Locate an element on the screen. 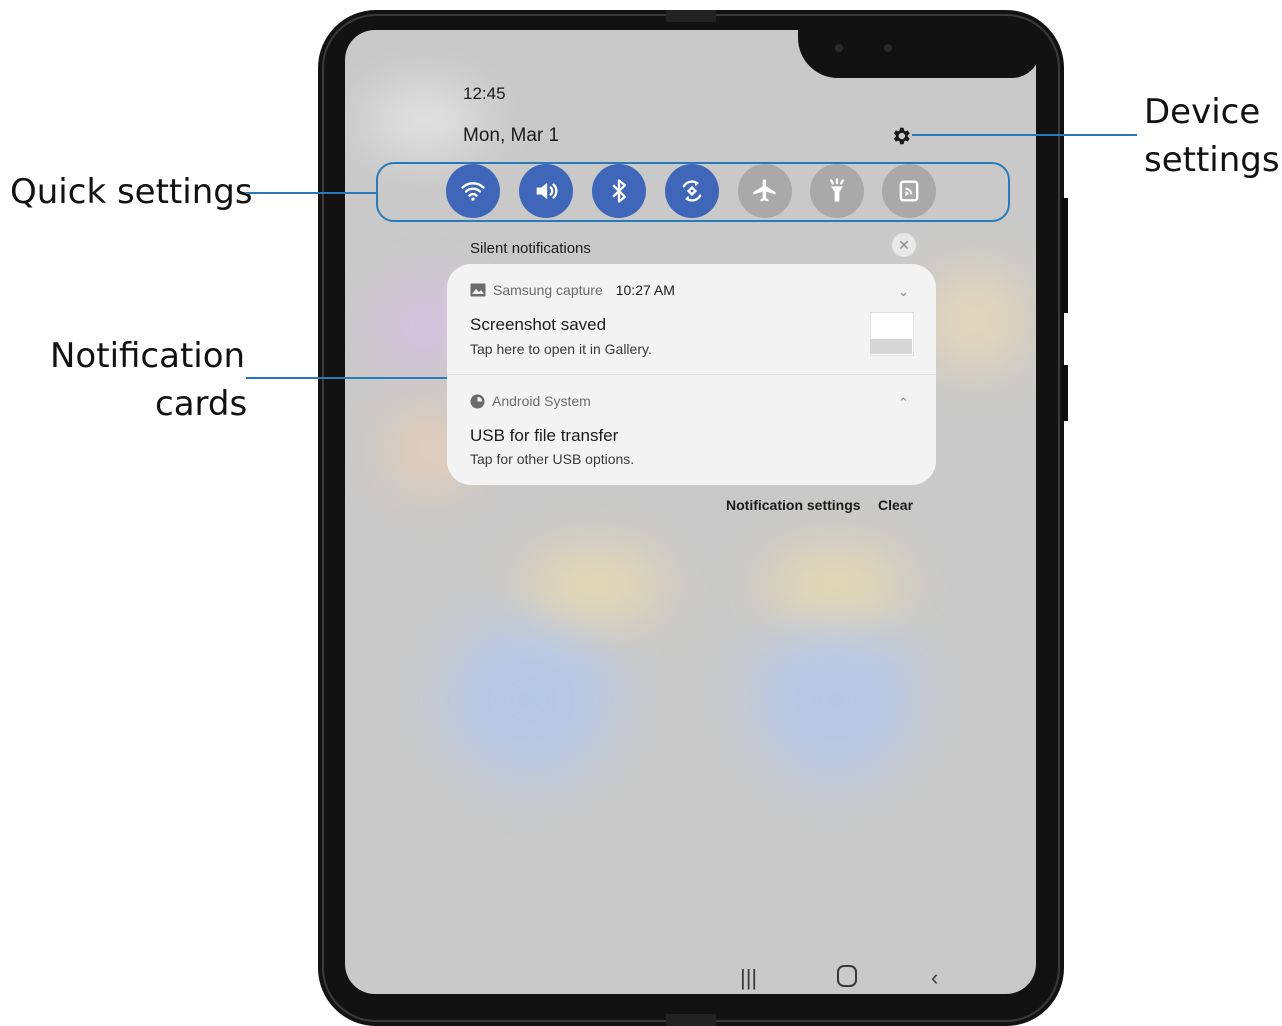  back-icon: ‹ is located at coordinates (934, 978).